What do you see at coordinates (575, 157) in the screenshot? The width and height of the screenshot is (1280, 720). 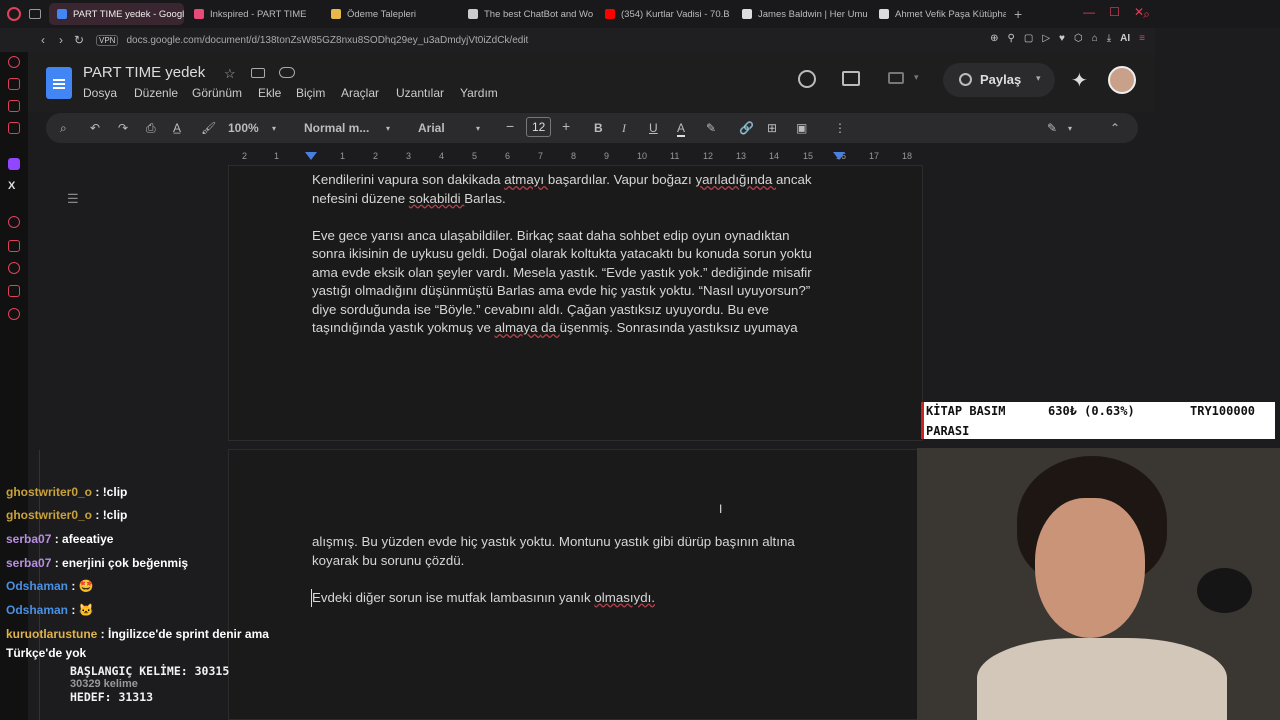 I see `horizontal-ruler: 2 1 1 2 3 4 5 6 7 8 9 10 11 12 13 14 15 16 17 18` at bounding box center [575, 157].